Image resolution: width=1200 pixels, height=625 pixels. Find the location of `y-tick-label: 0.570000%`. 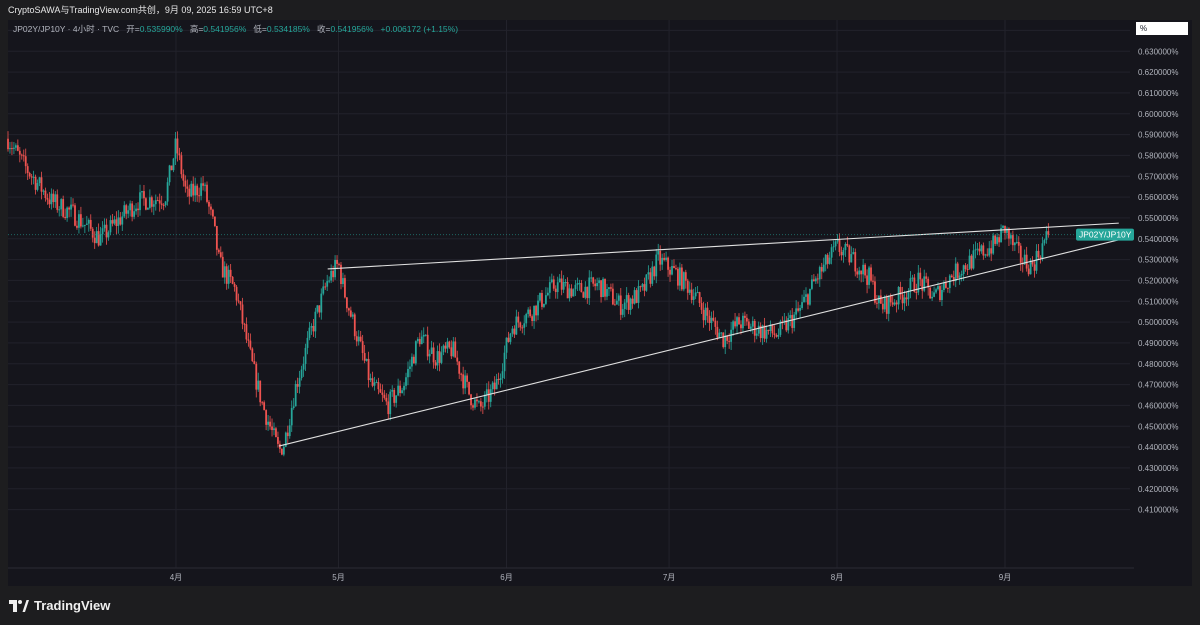

y-tick-label: 0.570000% is located at coordinates (1158, 176).